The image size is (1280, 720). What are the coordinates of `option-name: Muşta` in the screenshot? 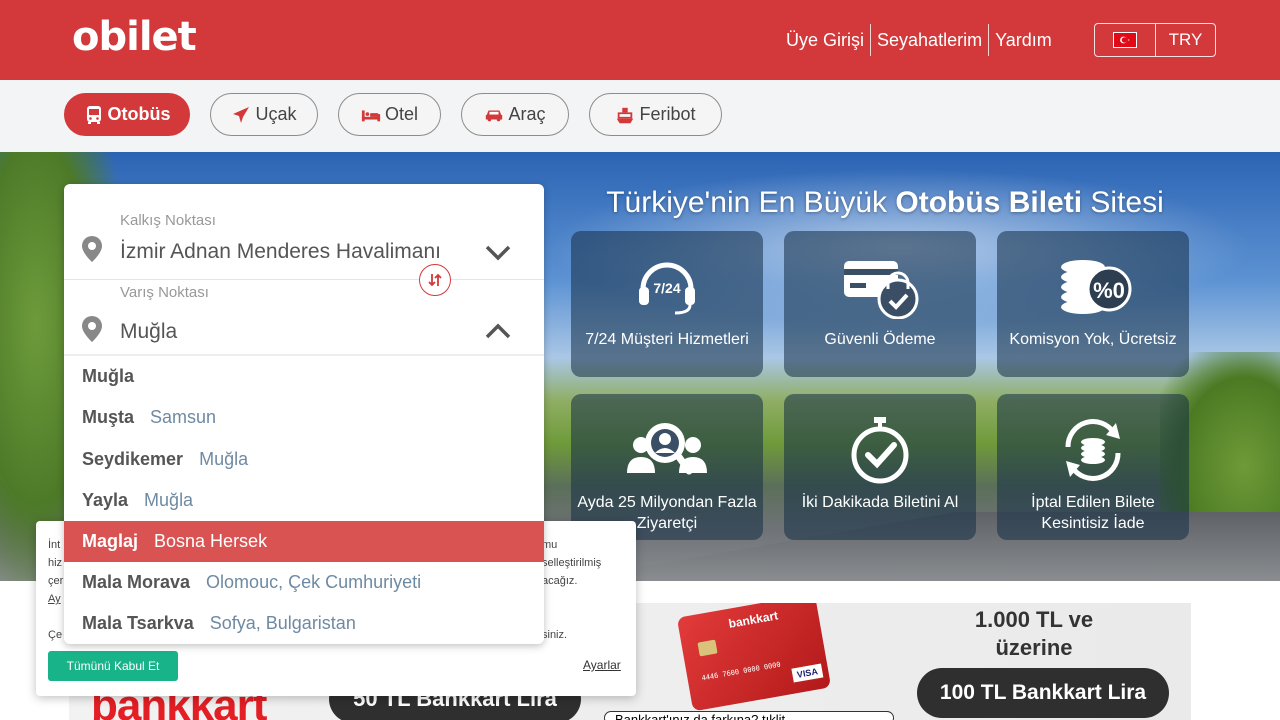 It's located at (108, 417).